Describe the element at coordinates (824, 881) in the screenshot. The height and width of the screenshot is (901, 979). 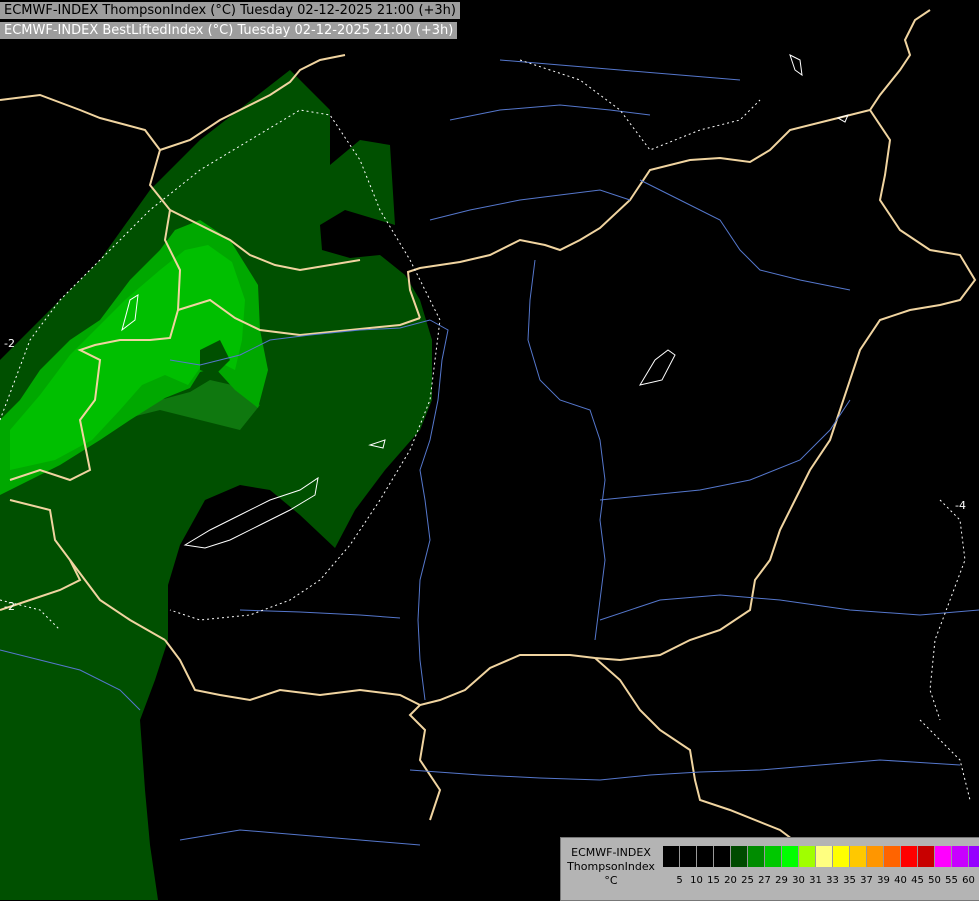
I see `legend-ticks: 5 10 15 20 25 27 29 30 31 33 35 37 39 40 45 50 55 60` at that location.